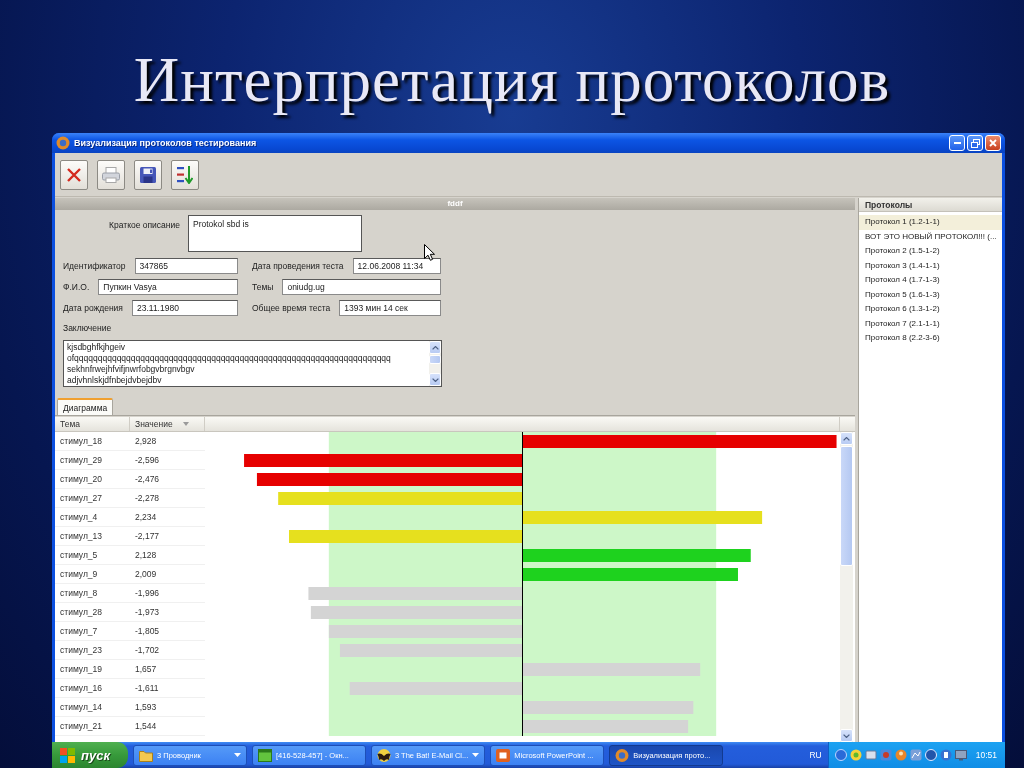 The image size is (1024, 768). What do you see at coordinates (148, 174) in the screenshot?
I see `save-button` at bounding box center [148, 174].